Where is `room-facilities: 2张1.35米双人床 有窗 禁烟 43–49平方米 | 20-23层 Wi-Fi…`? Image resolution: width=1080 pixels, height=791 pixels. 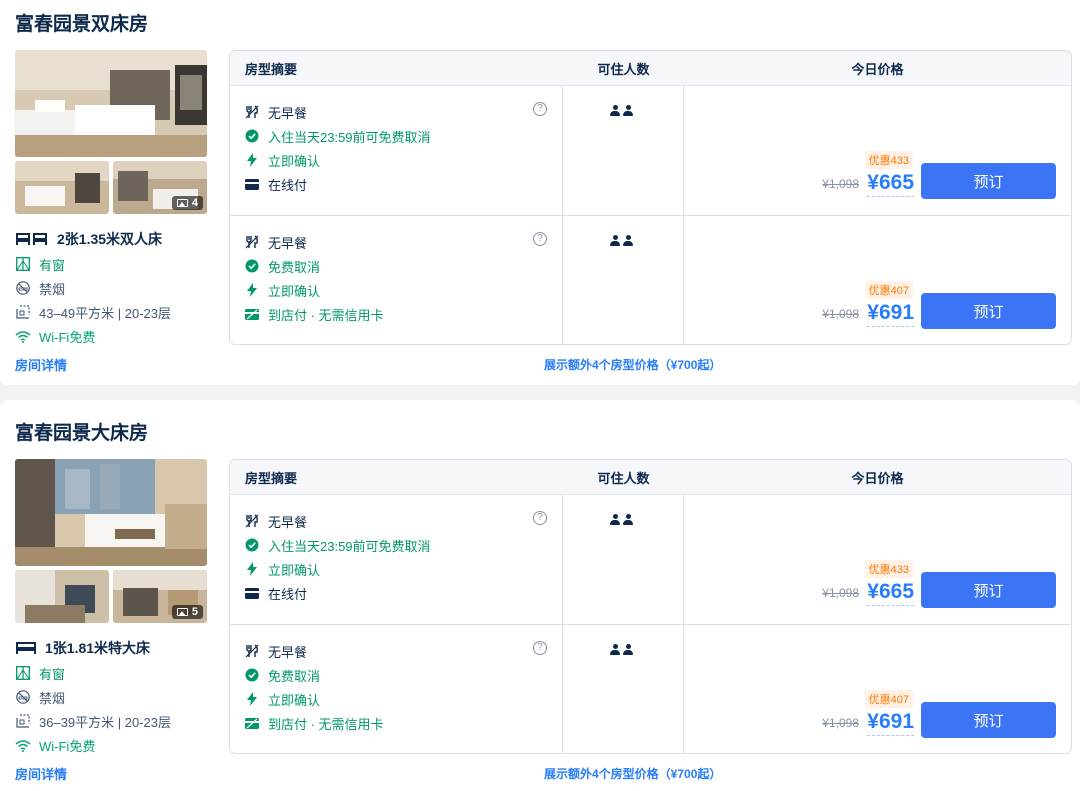
room-facilities: 2张1.35米双人床 有窗 禁烟 43–49平方米 | 20-23层 Wi-Fi… is located at coordinates (115, 288).